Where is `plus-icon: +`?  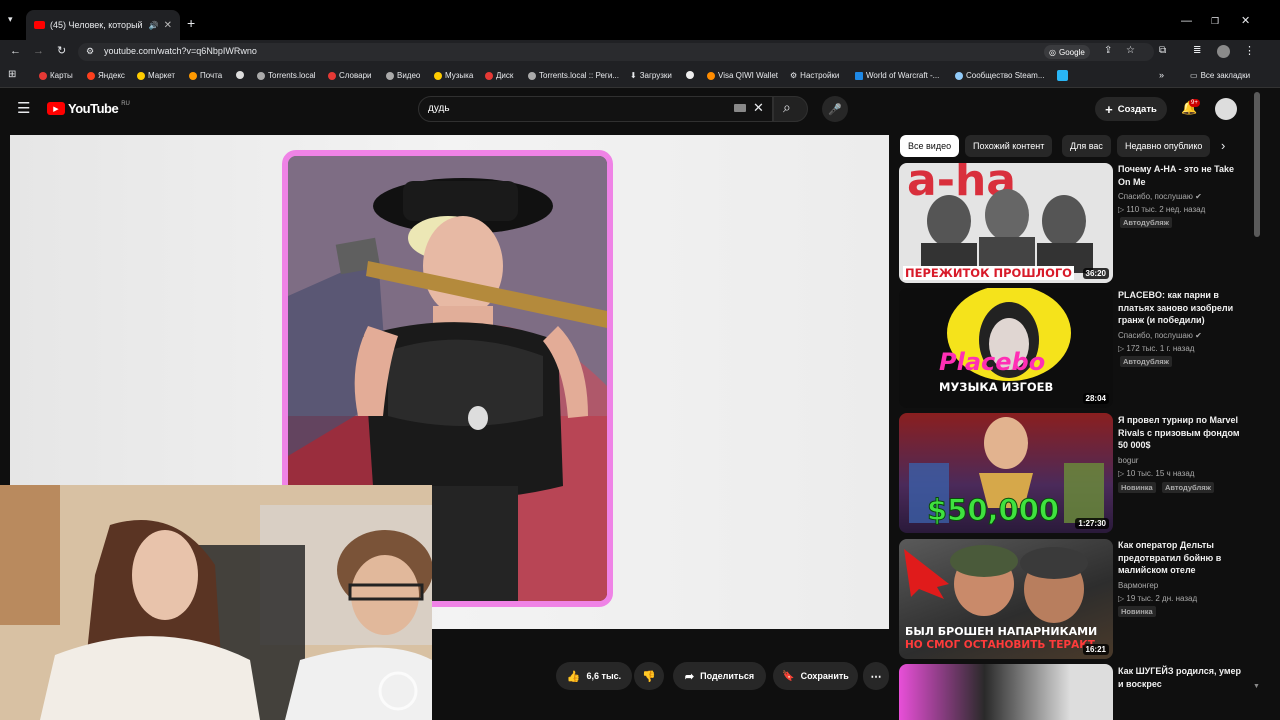 plus-icon: + is located at coordinates (1109, 109).